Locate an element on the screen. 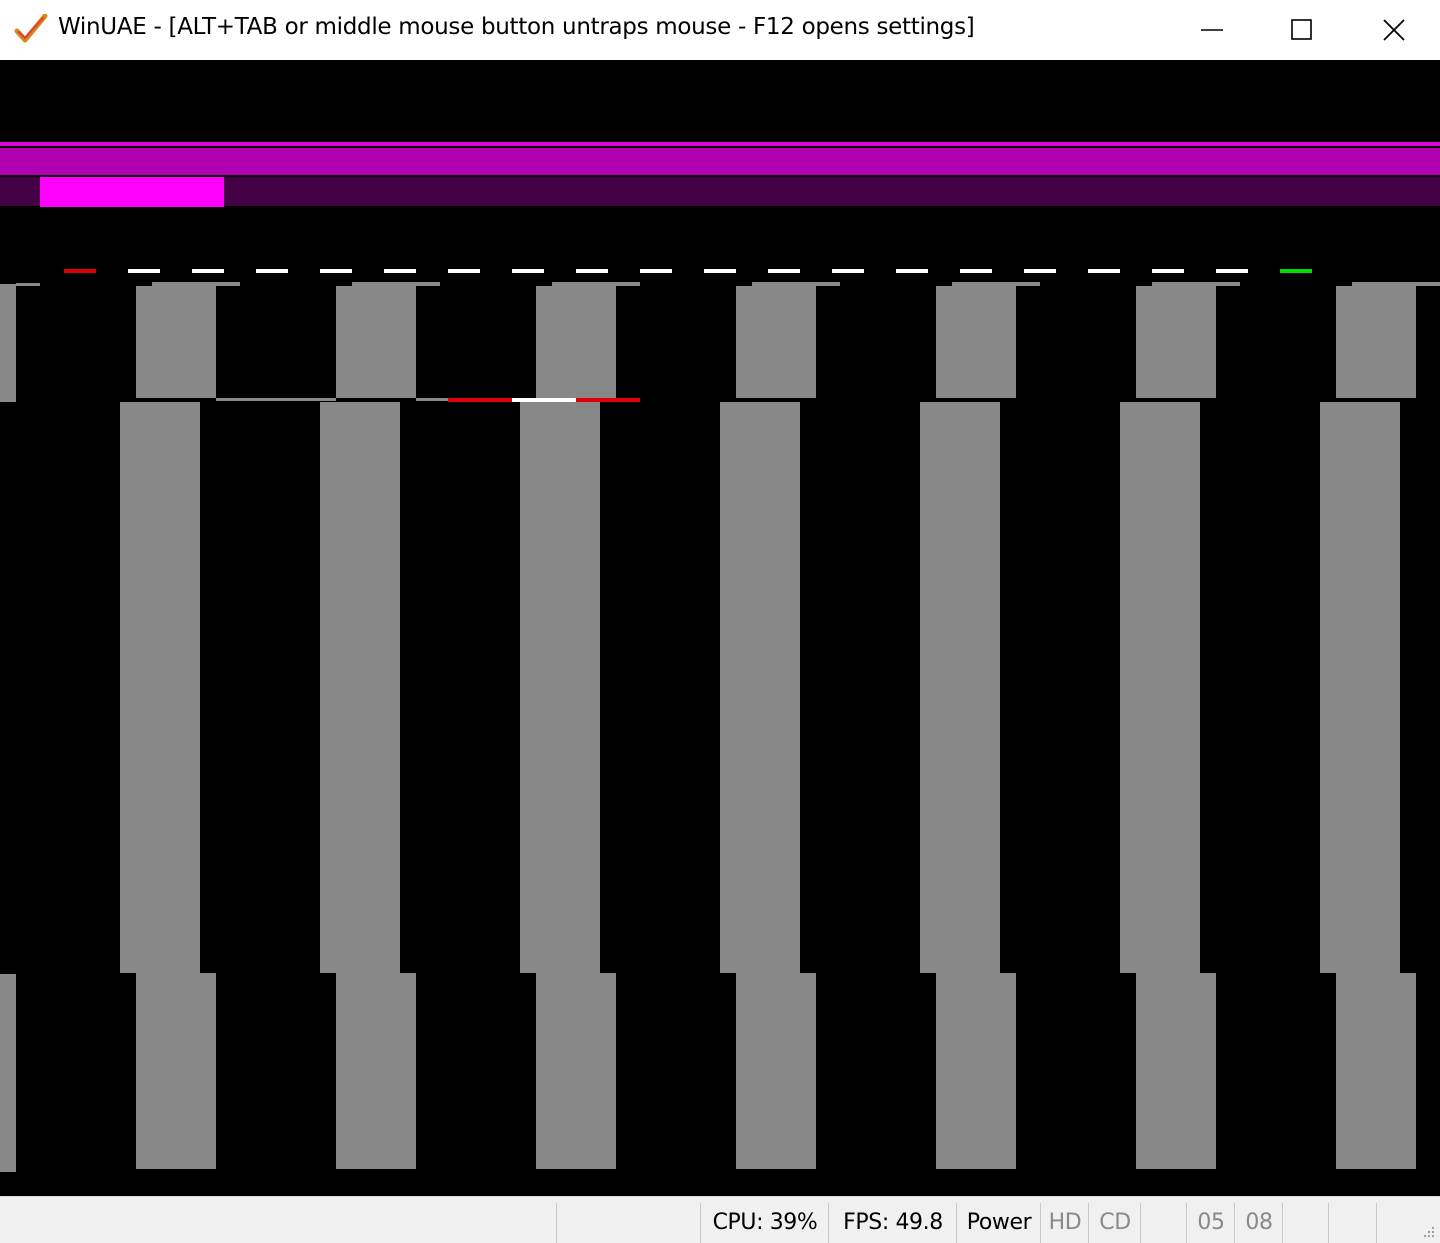  close-button is located at coordinates (1394, 30).